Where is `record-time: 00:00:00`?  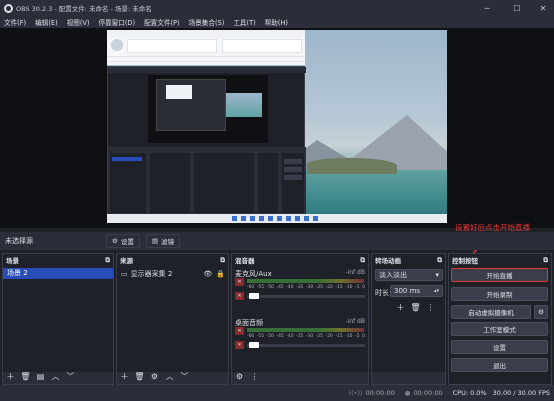
record-time: 00:00:00 is located at coordinates (428, 393).